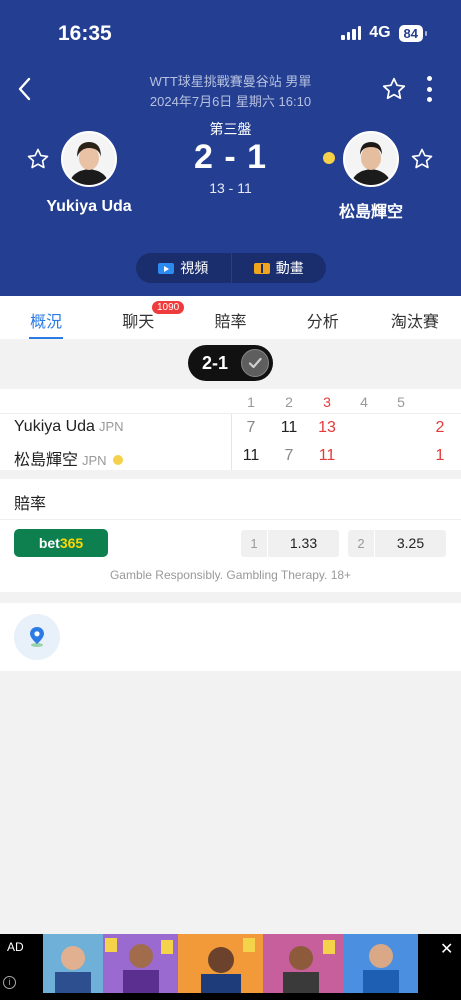 This screenshot has width=461, height=1000. I want to click on star-icon, so click(394, 88).